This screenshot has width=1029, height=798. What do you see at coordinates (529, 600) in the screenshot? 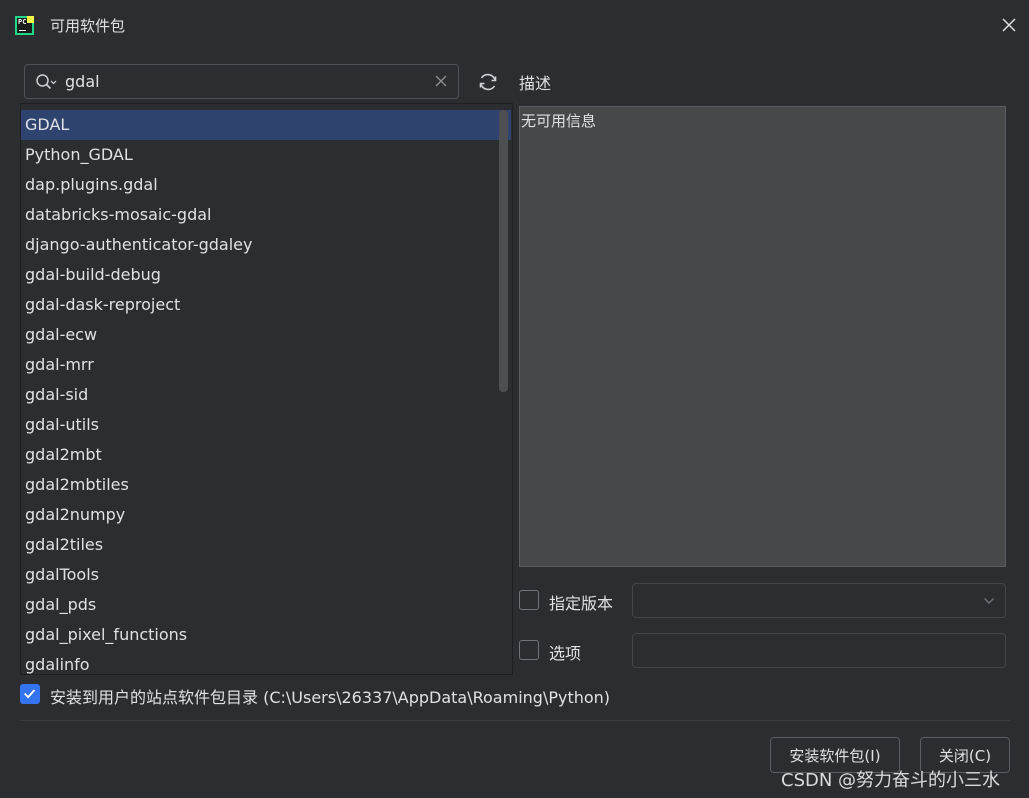
I see `specify-version-checkbox` at bounding box center [529, 600].